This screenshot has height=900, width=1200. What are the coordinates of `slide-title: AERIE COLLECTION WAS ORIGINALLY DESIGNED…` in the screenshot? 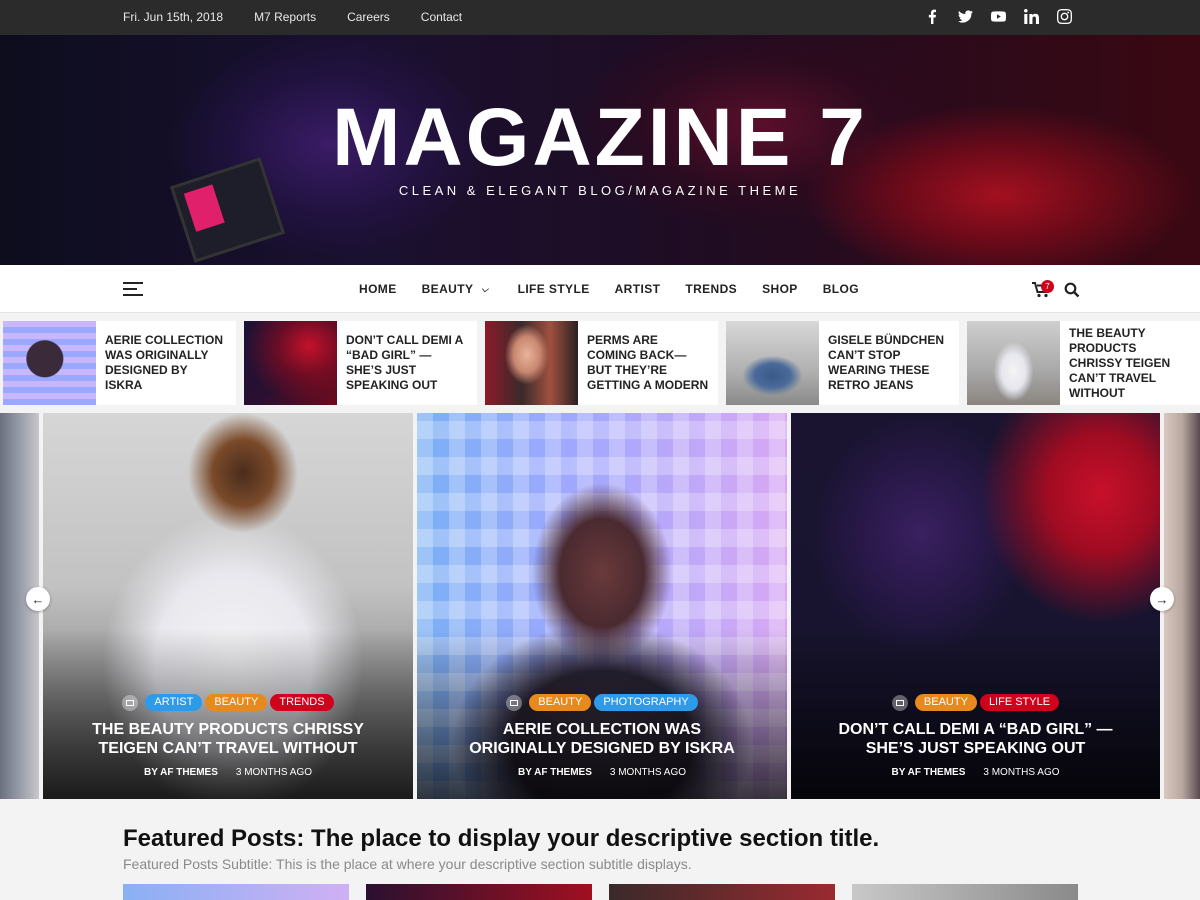 It's located at (602, 739).